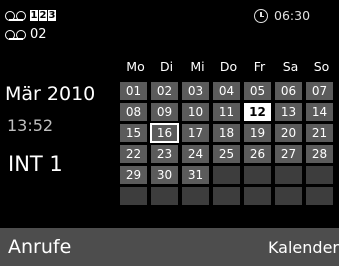 Image resolution: width=339 pixels, height=266 pixels. I want to click on calendar-day: 24, so click(195, 154).